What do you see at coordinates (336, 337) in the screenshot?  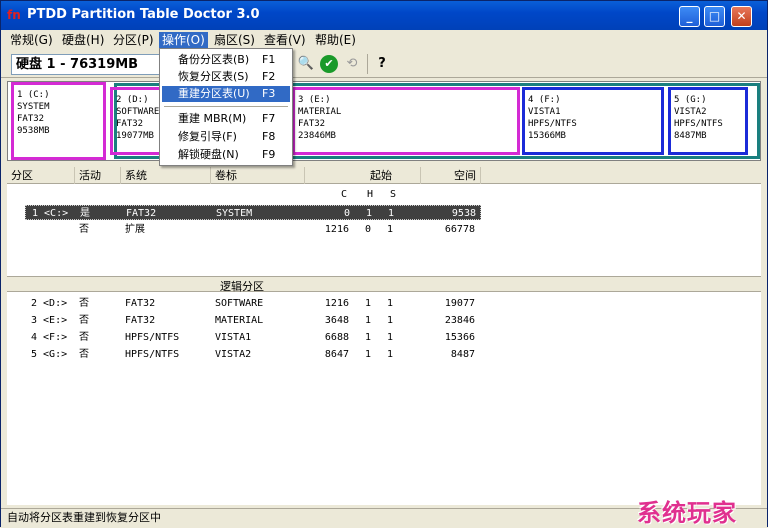 I see `cell-c: 6688` at bounding box center [336, 337].